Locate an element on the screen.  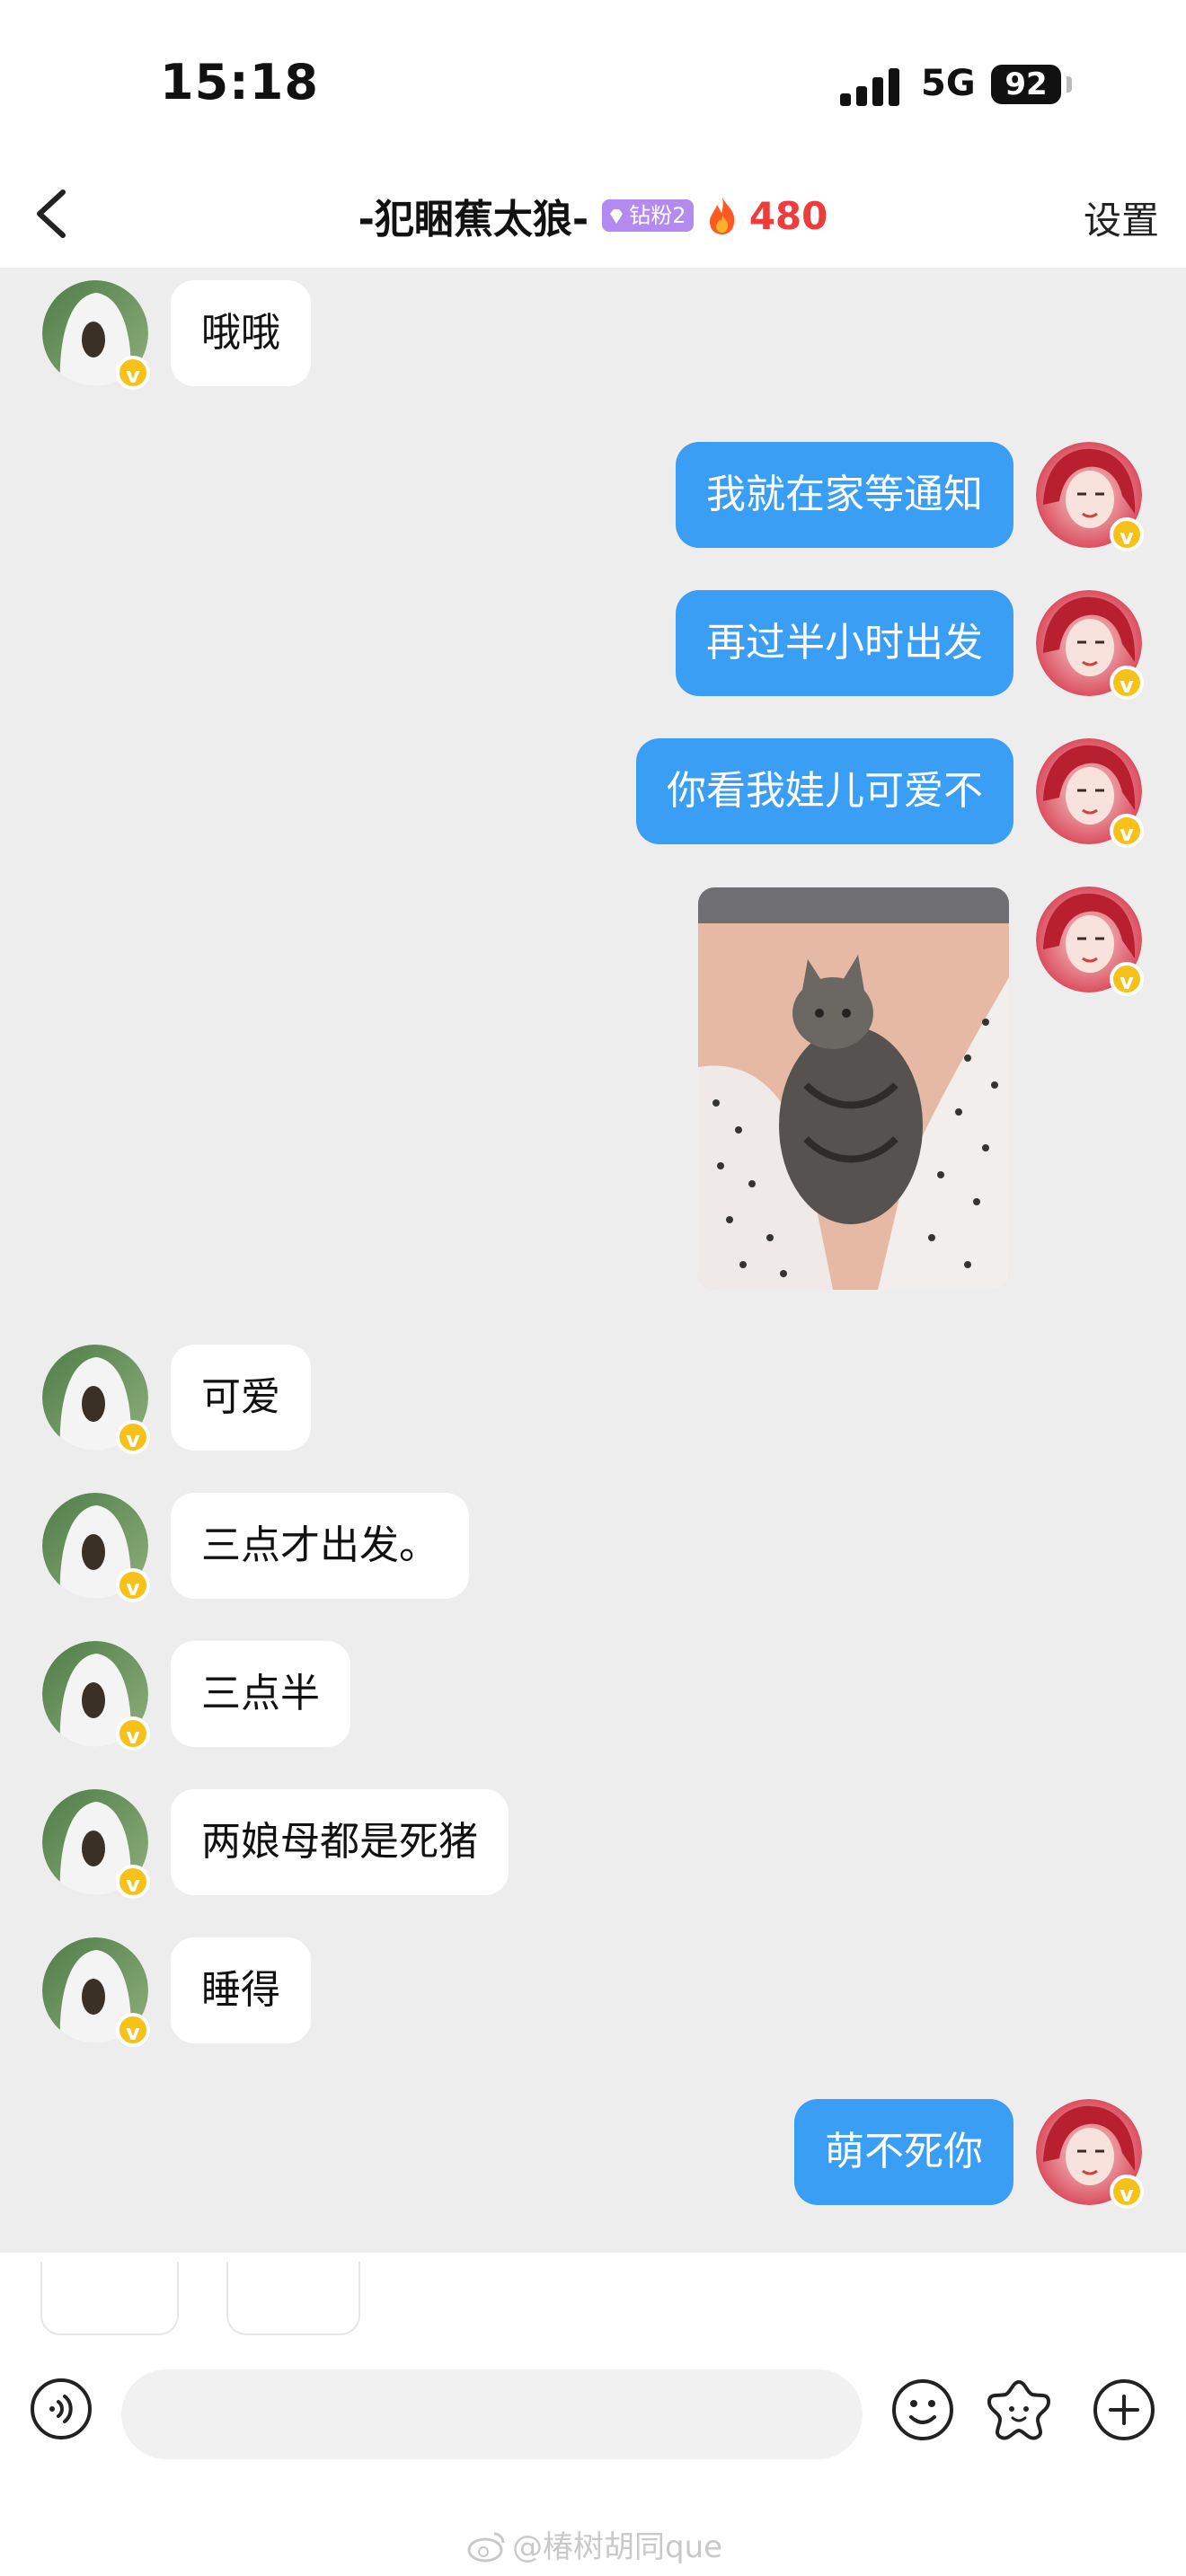
fan-level-badge: 钻粉2 is located at coordinates (648, 215).